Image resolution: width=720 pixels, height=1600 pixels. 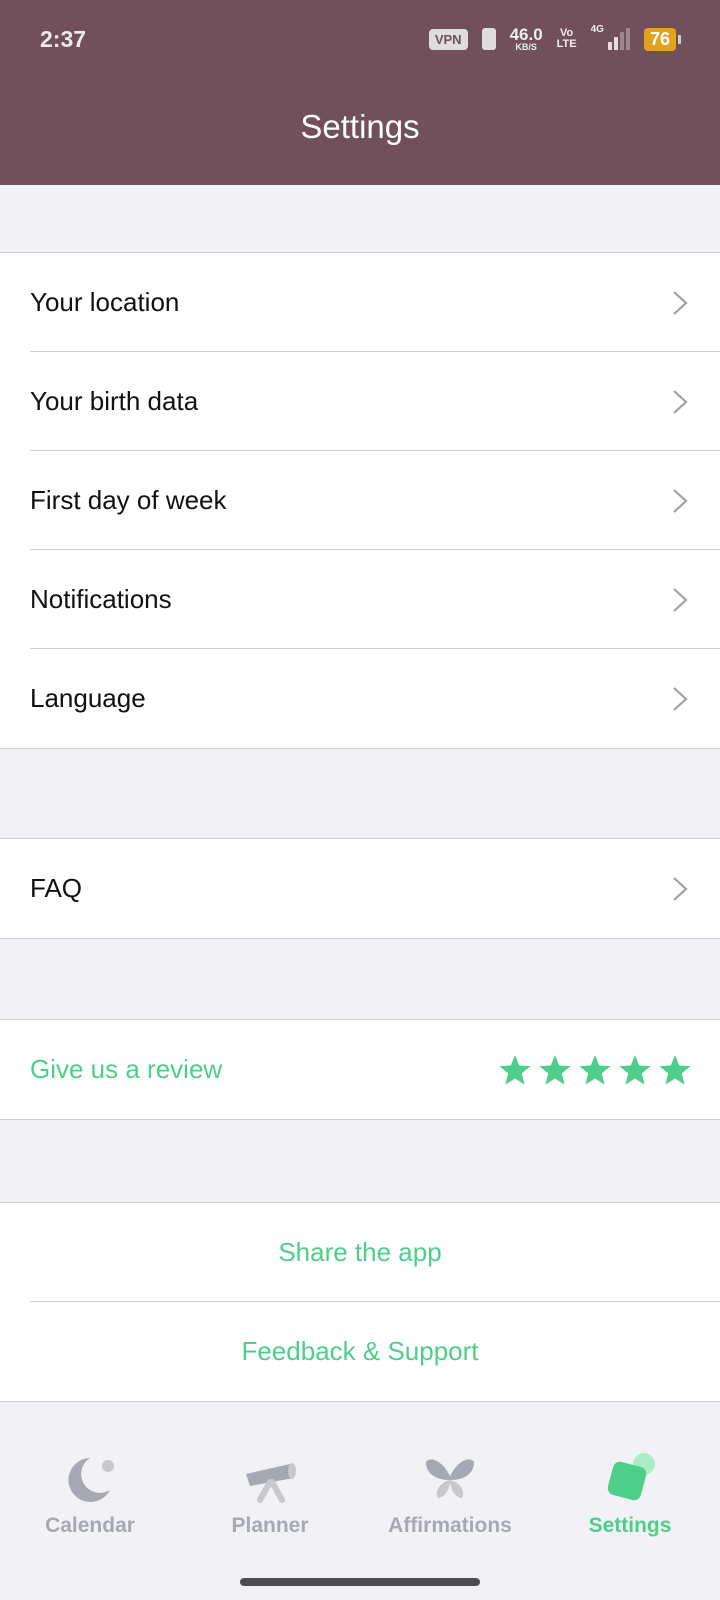 I want to click on tab-affirmations: Affirmations, so click(x=450, y=1495).